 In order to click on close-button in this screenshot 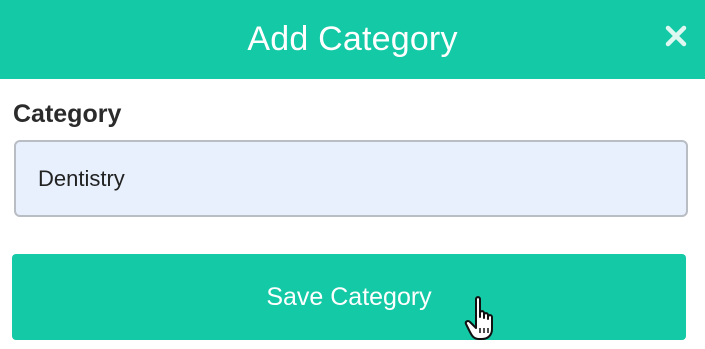, I will do `click(676, 36)`.